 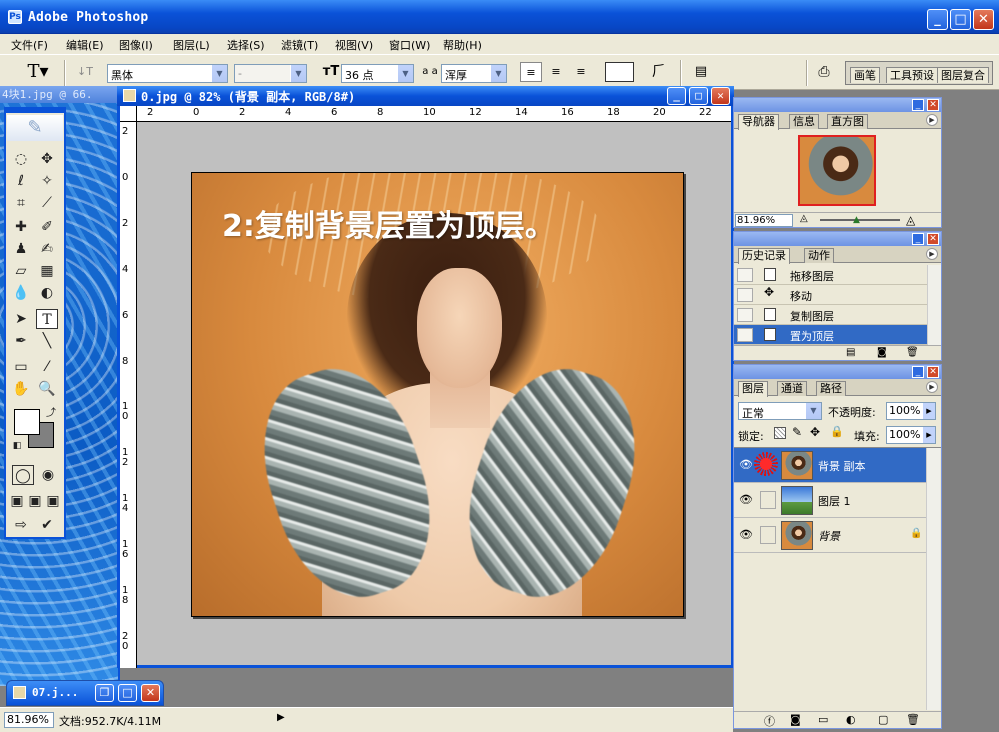 What do you see at coordinates (830, 315) in the screenshot?
I see `history-item: 复制图层` at bounding box center [830, 315].